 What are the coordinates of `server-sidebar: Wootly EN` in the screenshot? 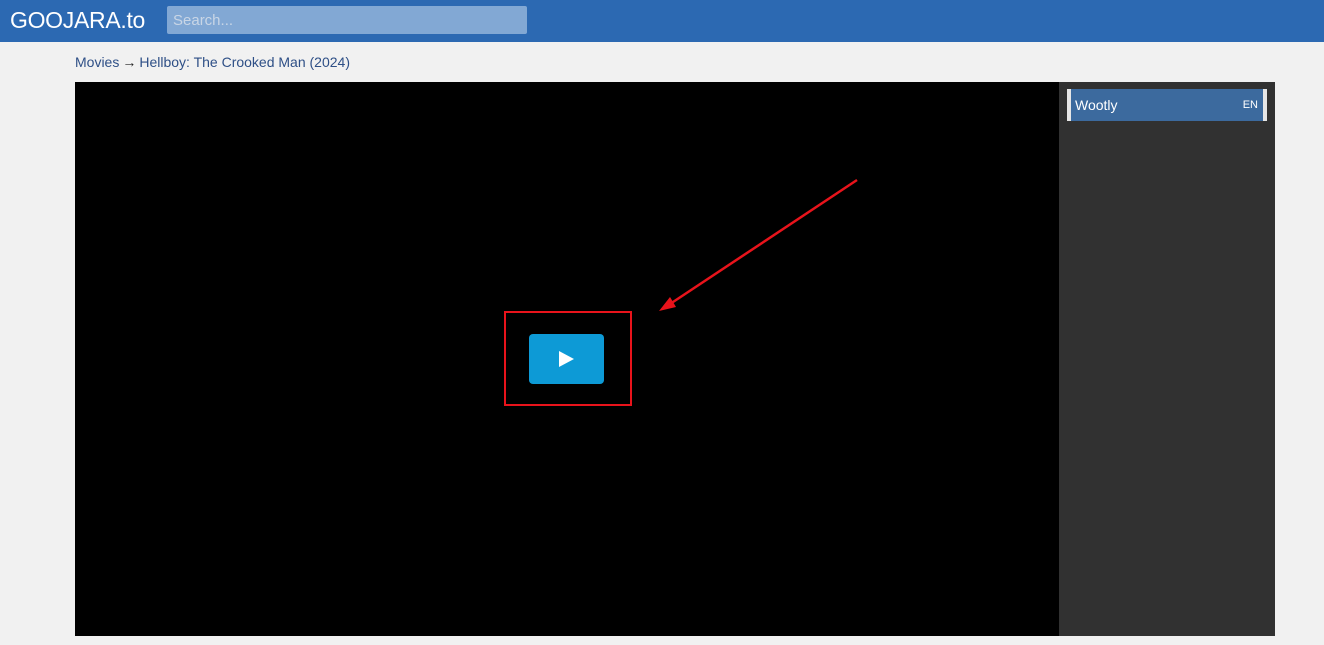 It's located at (1167, 359).